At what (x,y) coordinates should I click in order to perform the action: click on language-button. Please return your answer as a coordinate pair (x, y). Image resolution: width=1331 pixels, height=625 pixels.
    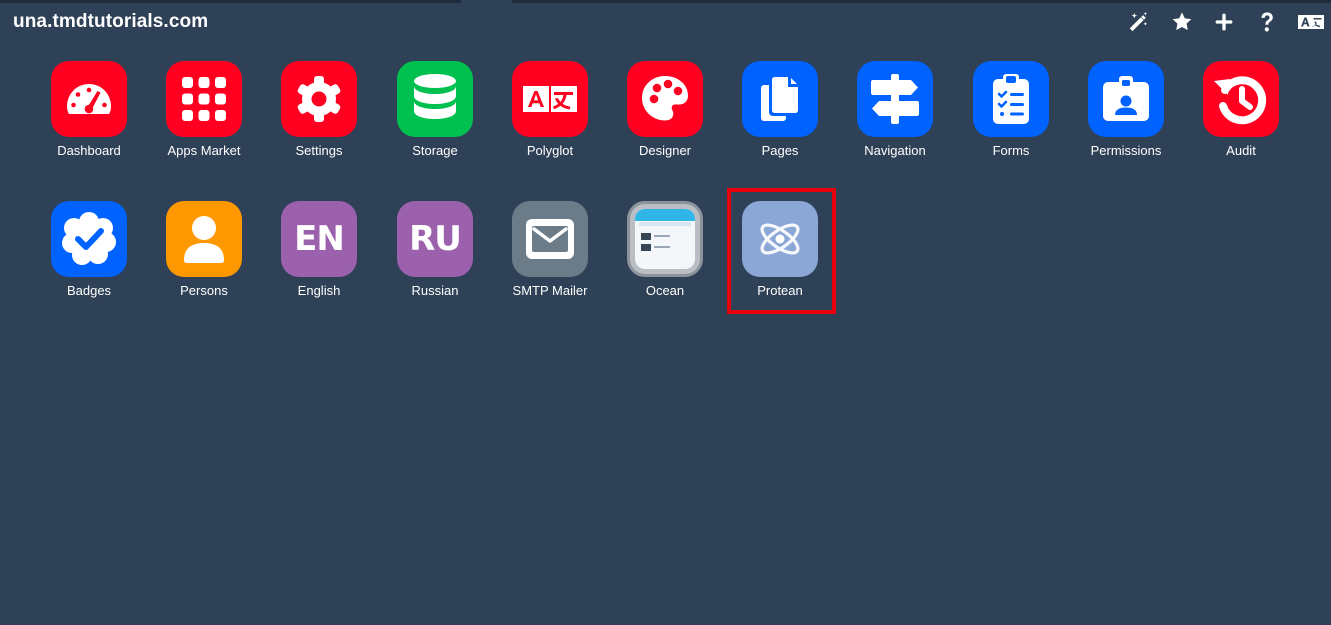
    Looking at the image, I should click on (1311, 22).